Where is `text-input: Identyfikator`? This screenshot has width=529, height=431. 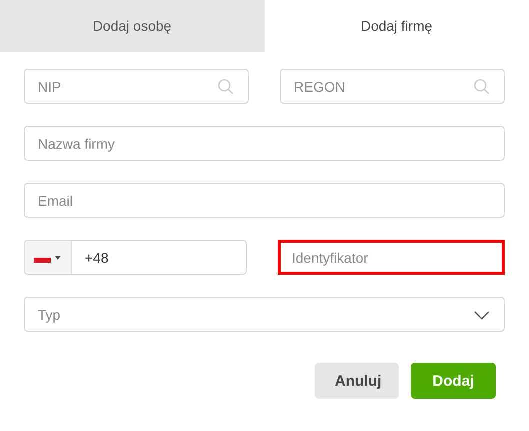
text-input: Identyfikator is located at coordinates (391, 258).